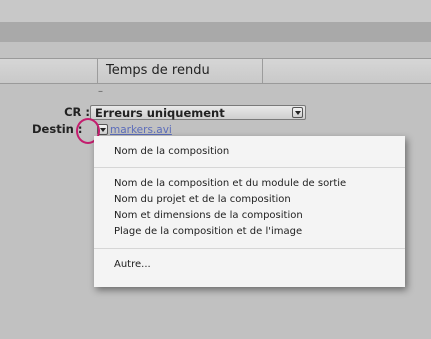  I want to click on empty-value-dash: –, so click(100, 91).